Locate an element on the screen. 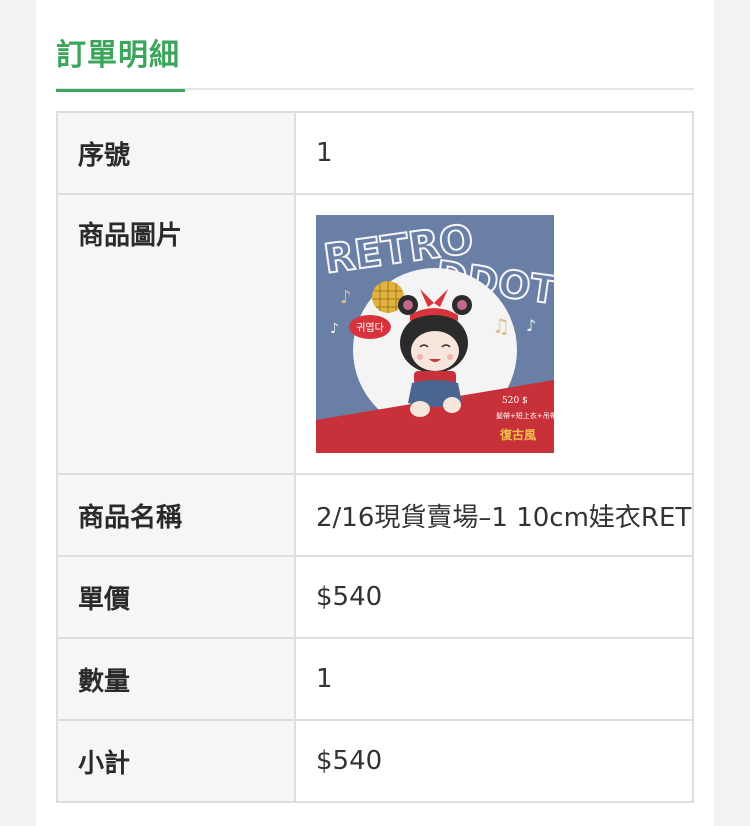 The height and width of the screenshot is (826, 750). unit-price-label: 單價 is located at coordinates (176, 597).